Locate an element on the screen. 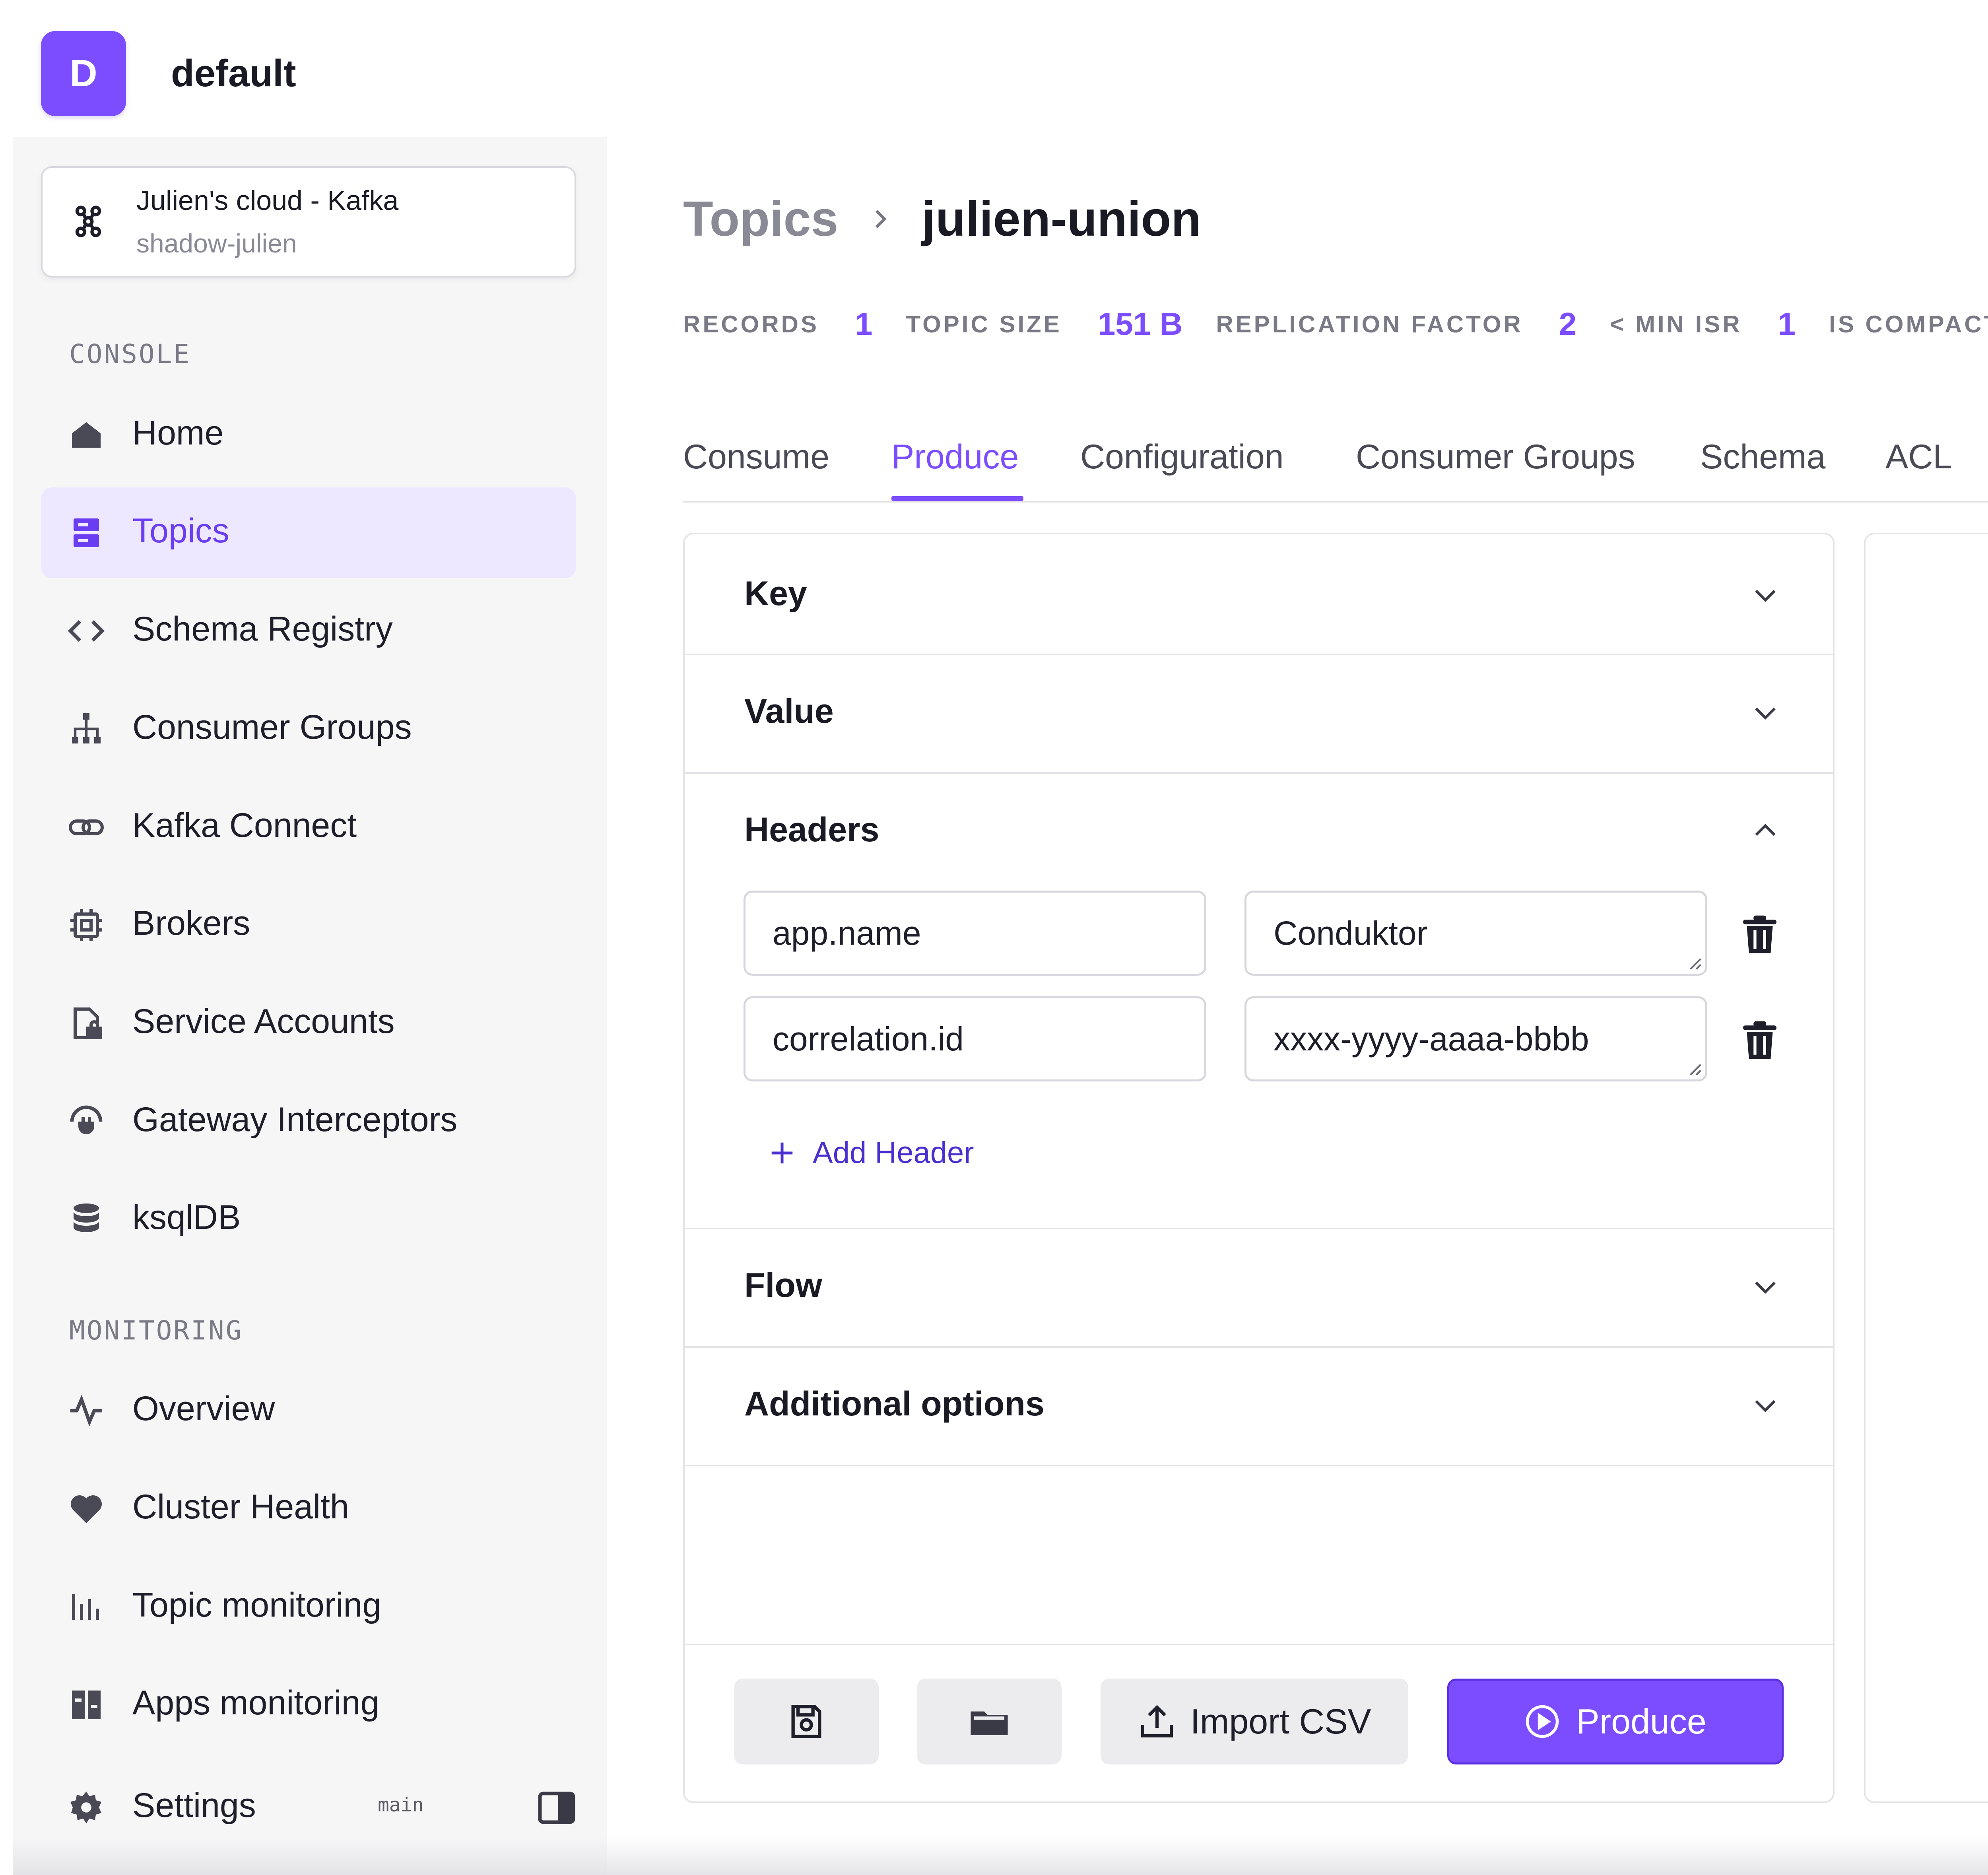  sidebar-item-topics: Topics is located at coordinates (308, 532).